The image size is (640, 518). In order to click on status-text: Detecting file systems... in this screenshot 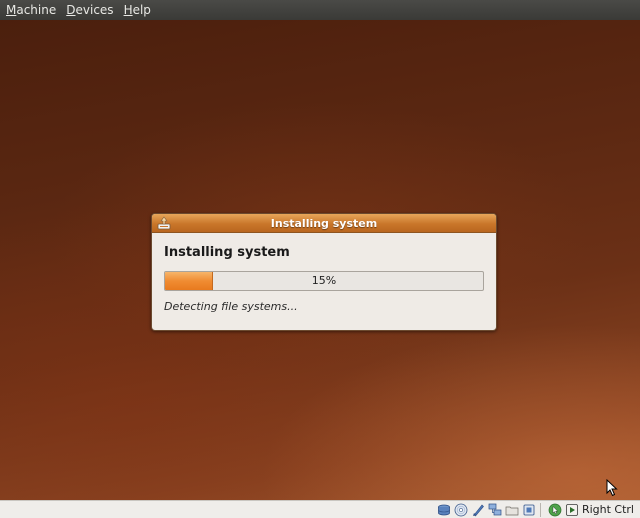, I will do `click(231, 306)`.